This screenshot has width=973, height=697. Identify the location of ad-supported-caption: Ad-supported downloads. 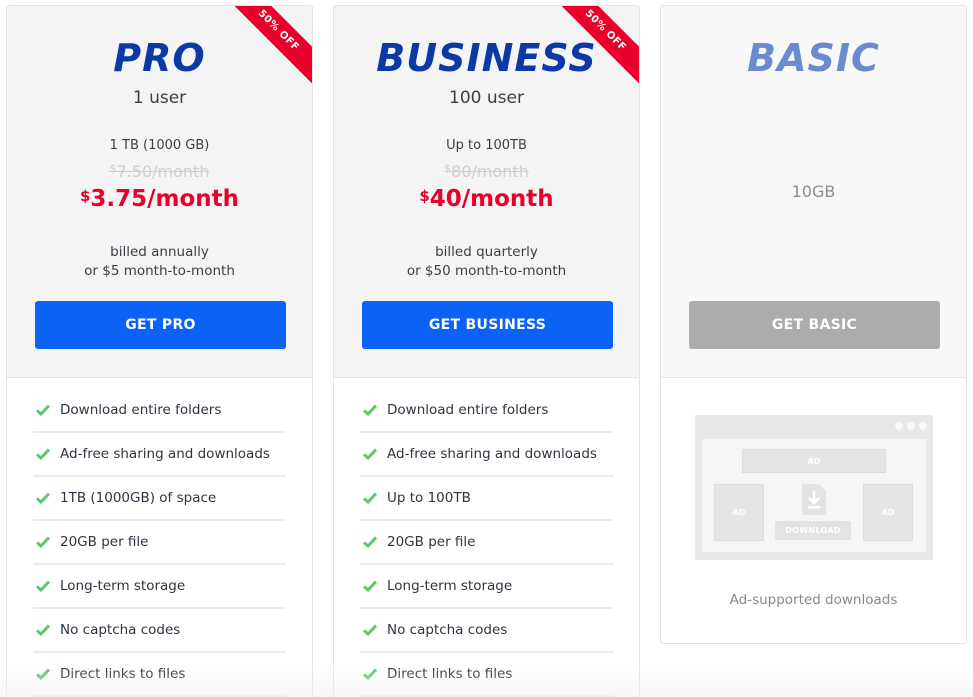
(813, 600).